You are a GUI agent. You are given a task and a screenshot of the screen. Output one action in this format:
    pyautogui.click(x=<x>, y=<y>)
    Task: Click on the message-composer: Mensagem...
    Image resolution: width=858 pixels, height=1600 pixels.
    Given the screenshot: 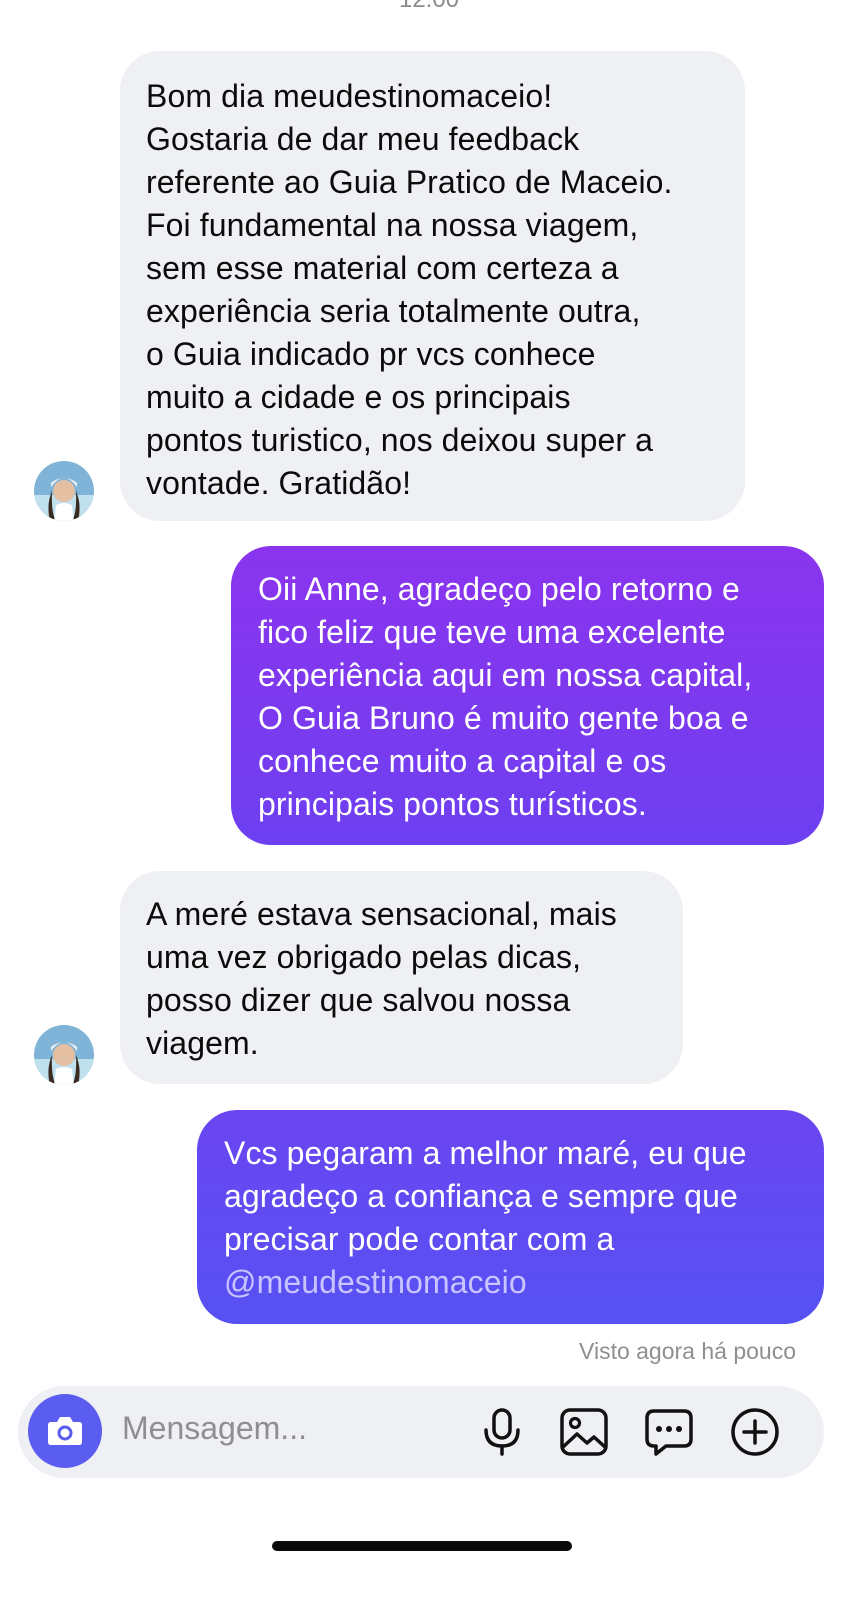 What is the action you would take?
    pyautogui.click(x=421, y=1432)
    